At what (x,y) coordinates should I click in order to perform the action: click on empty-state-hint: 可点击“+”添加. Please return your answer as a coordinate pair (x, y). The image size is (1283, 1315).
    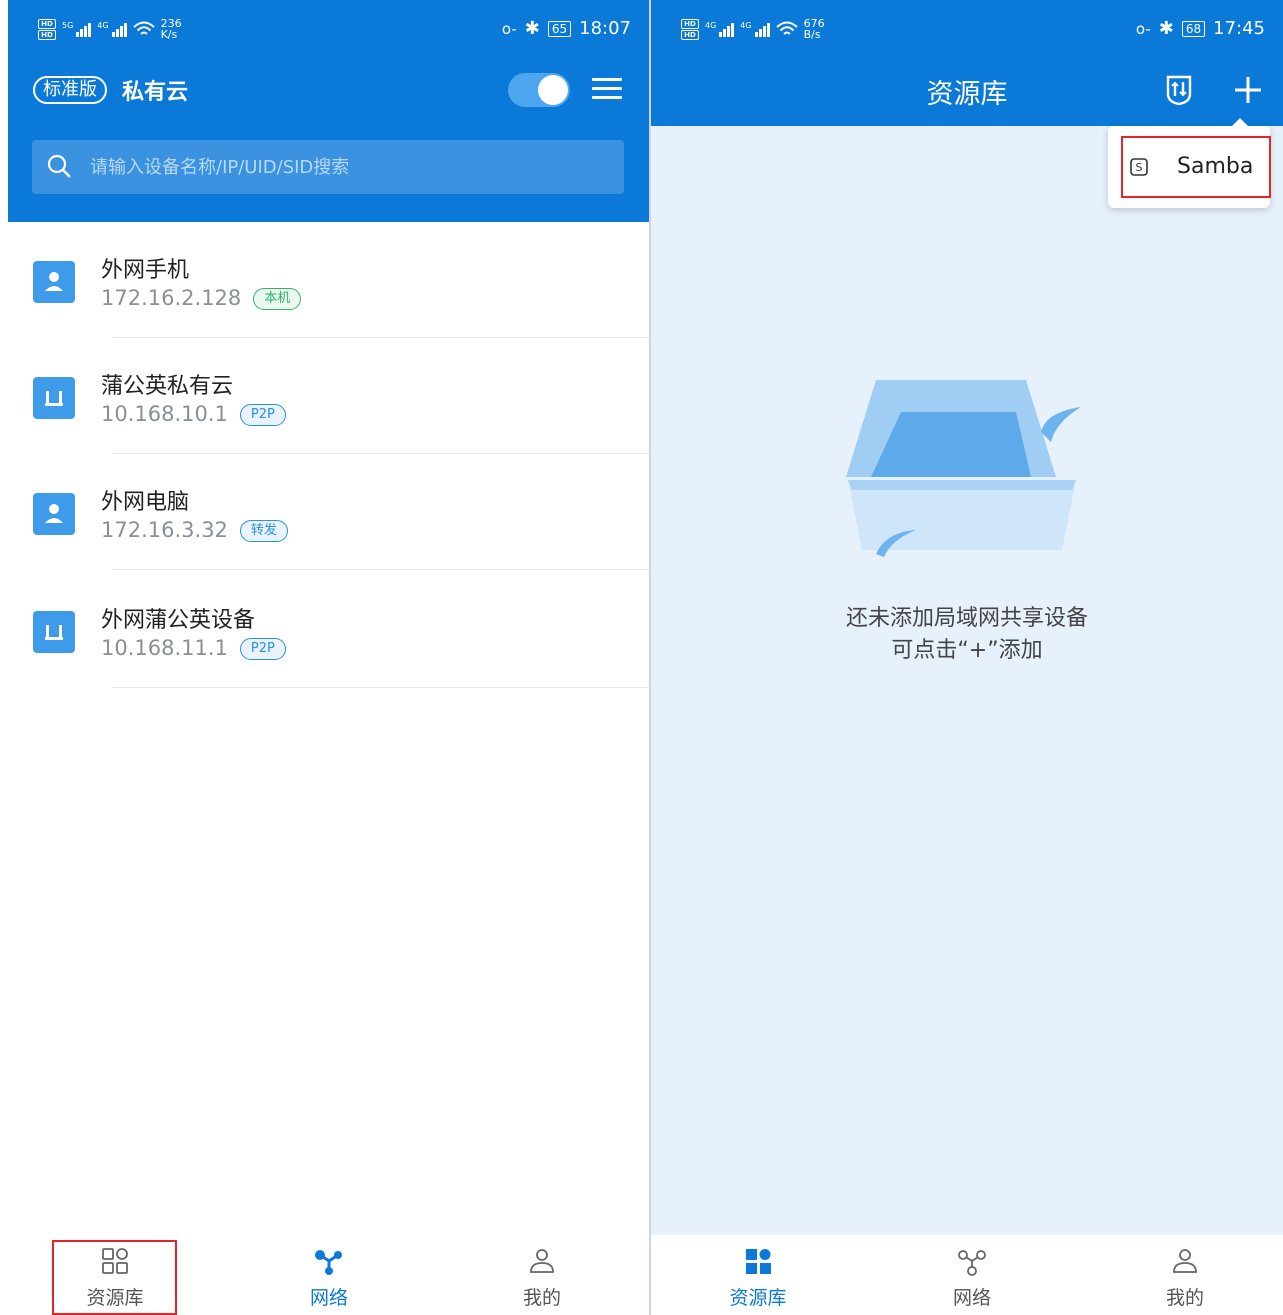
    Looking at the image, I should click on (967, 650).